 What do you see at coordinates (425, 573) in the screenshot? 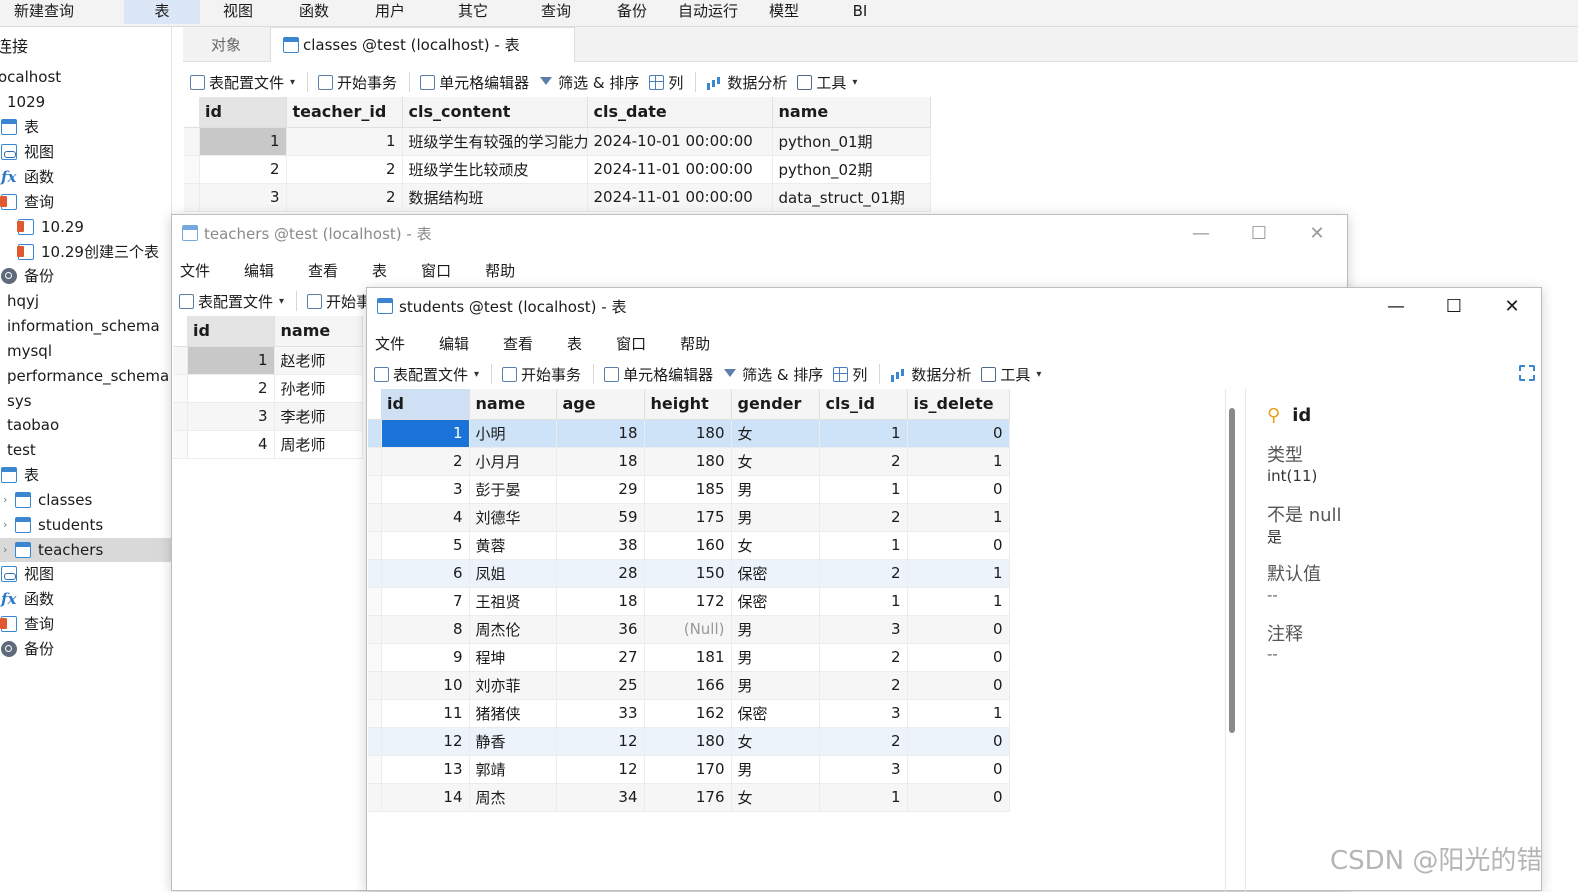
I see `grid-cell: 6` at bounding box center [425, 573].